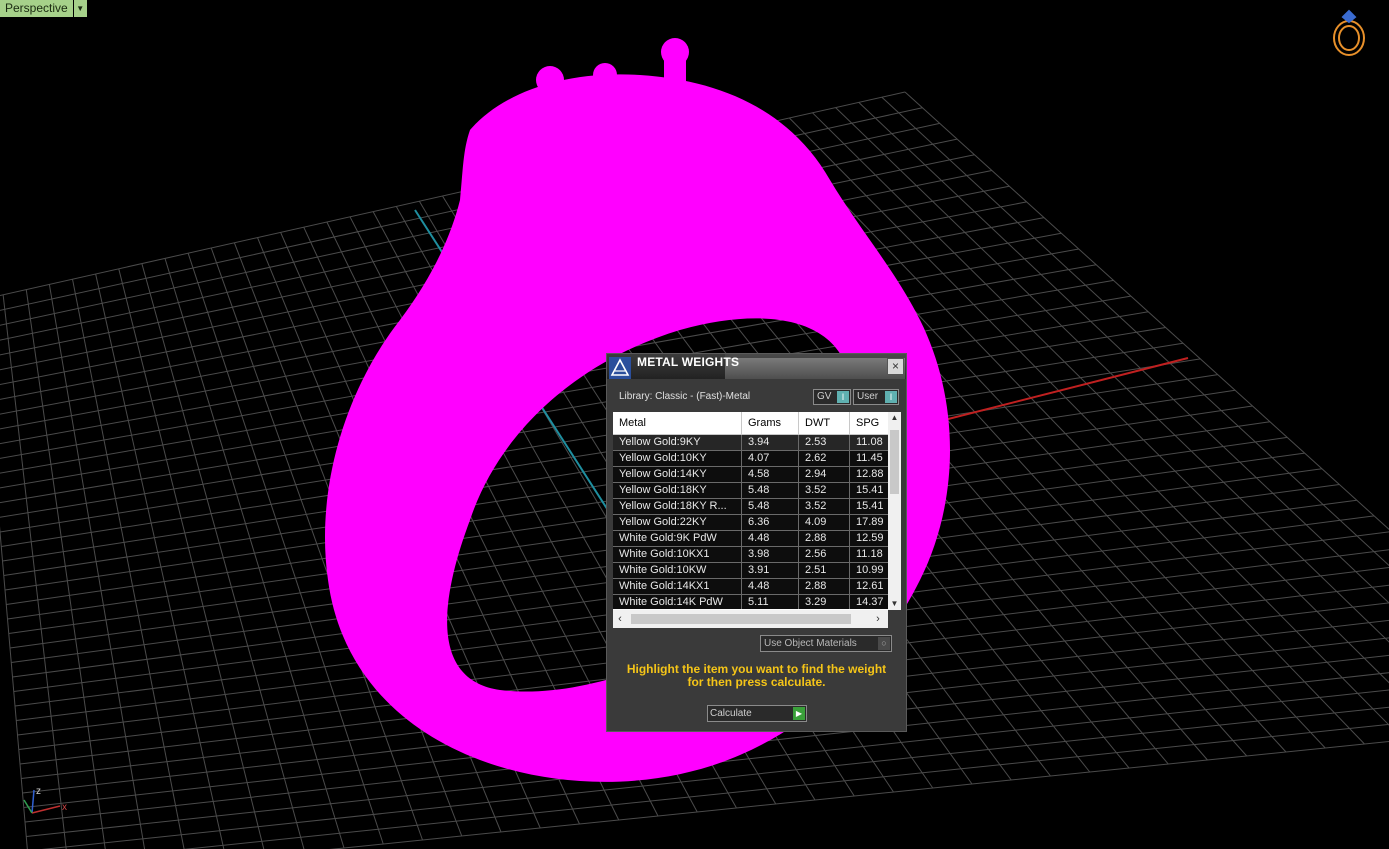  I want to click on use-object-materials-toggle: Use Object Materials ○, so click(826, 643).